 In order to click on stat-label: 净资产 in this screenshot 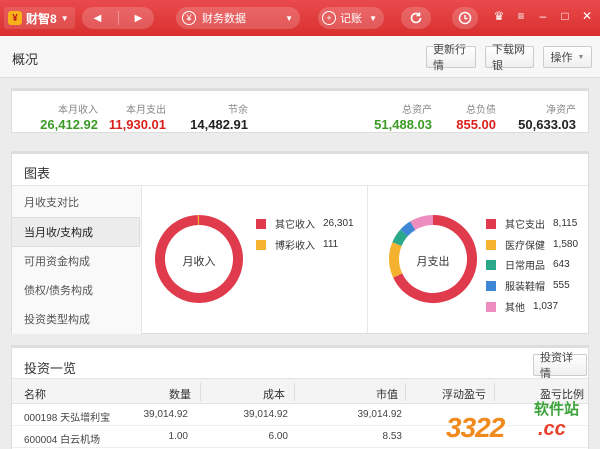, I will do `click(561, 110)`.